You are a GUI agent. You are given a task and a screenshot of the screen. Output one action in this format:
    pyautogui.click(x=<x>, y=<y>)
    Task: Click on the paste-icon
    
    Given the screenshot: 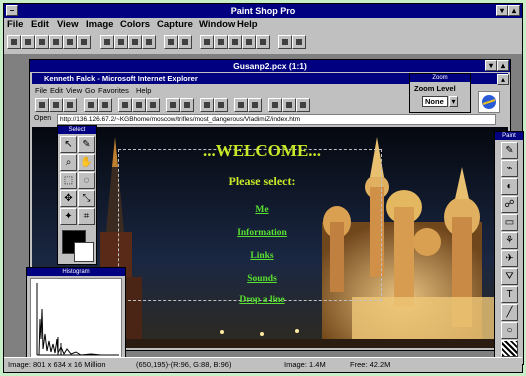 What is the action you would take?
    pyautogui.click(x=135, y=42)
    